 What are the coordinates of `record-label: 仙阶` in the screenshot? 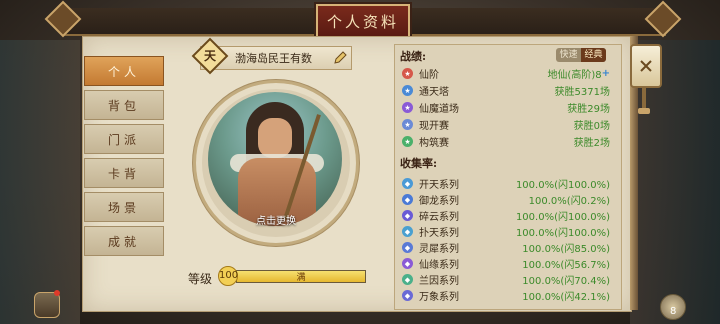 It's located at (429, 75).